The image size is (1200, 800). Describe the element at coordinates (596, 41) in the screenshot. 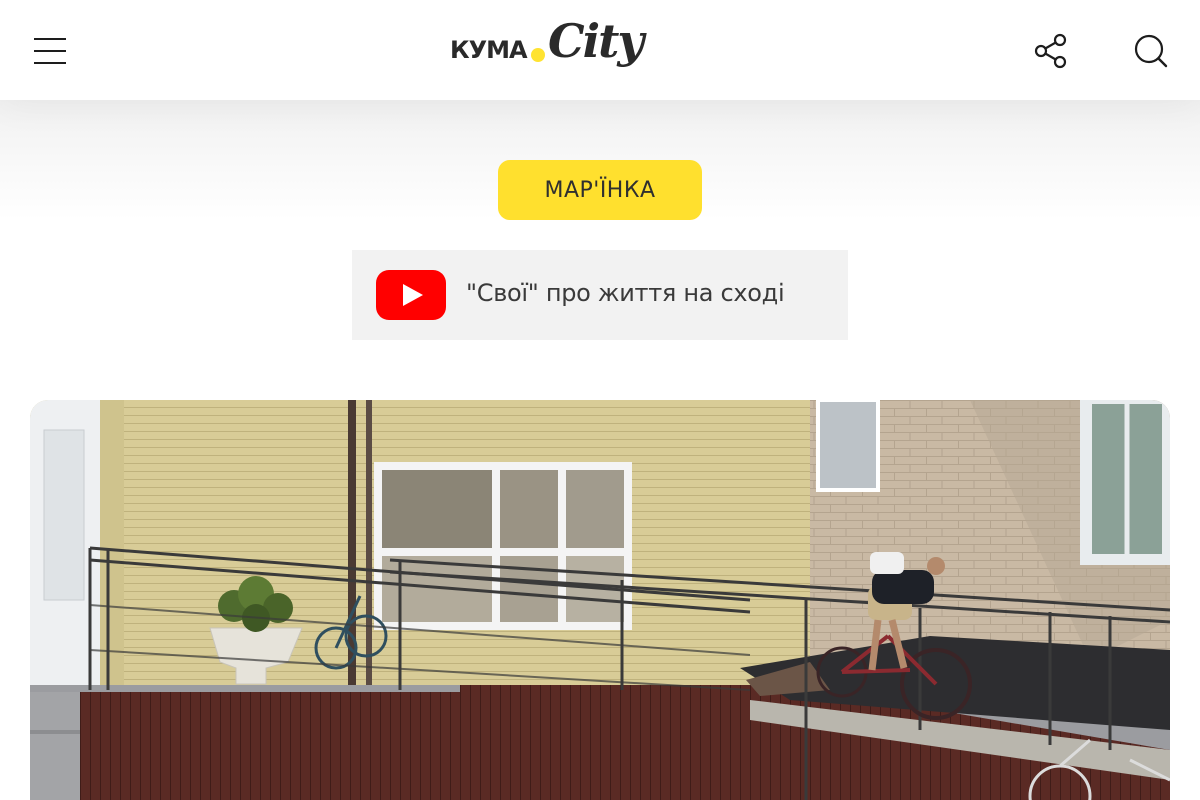

I see `logo-script-text: City` at that location.